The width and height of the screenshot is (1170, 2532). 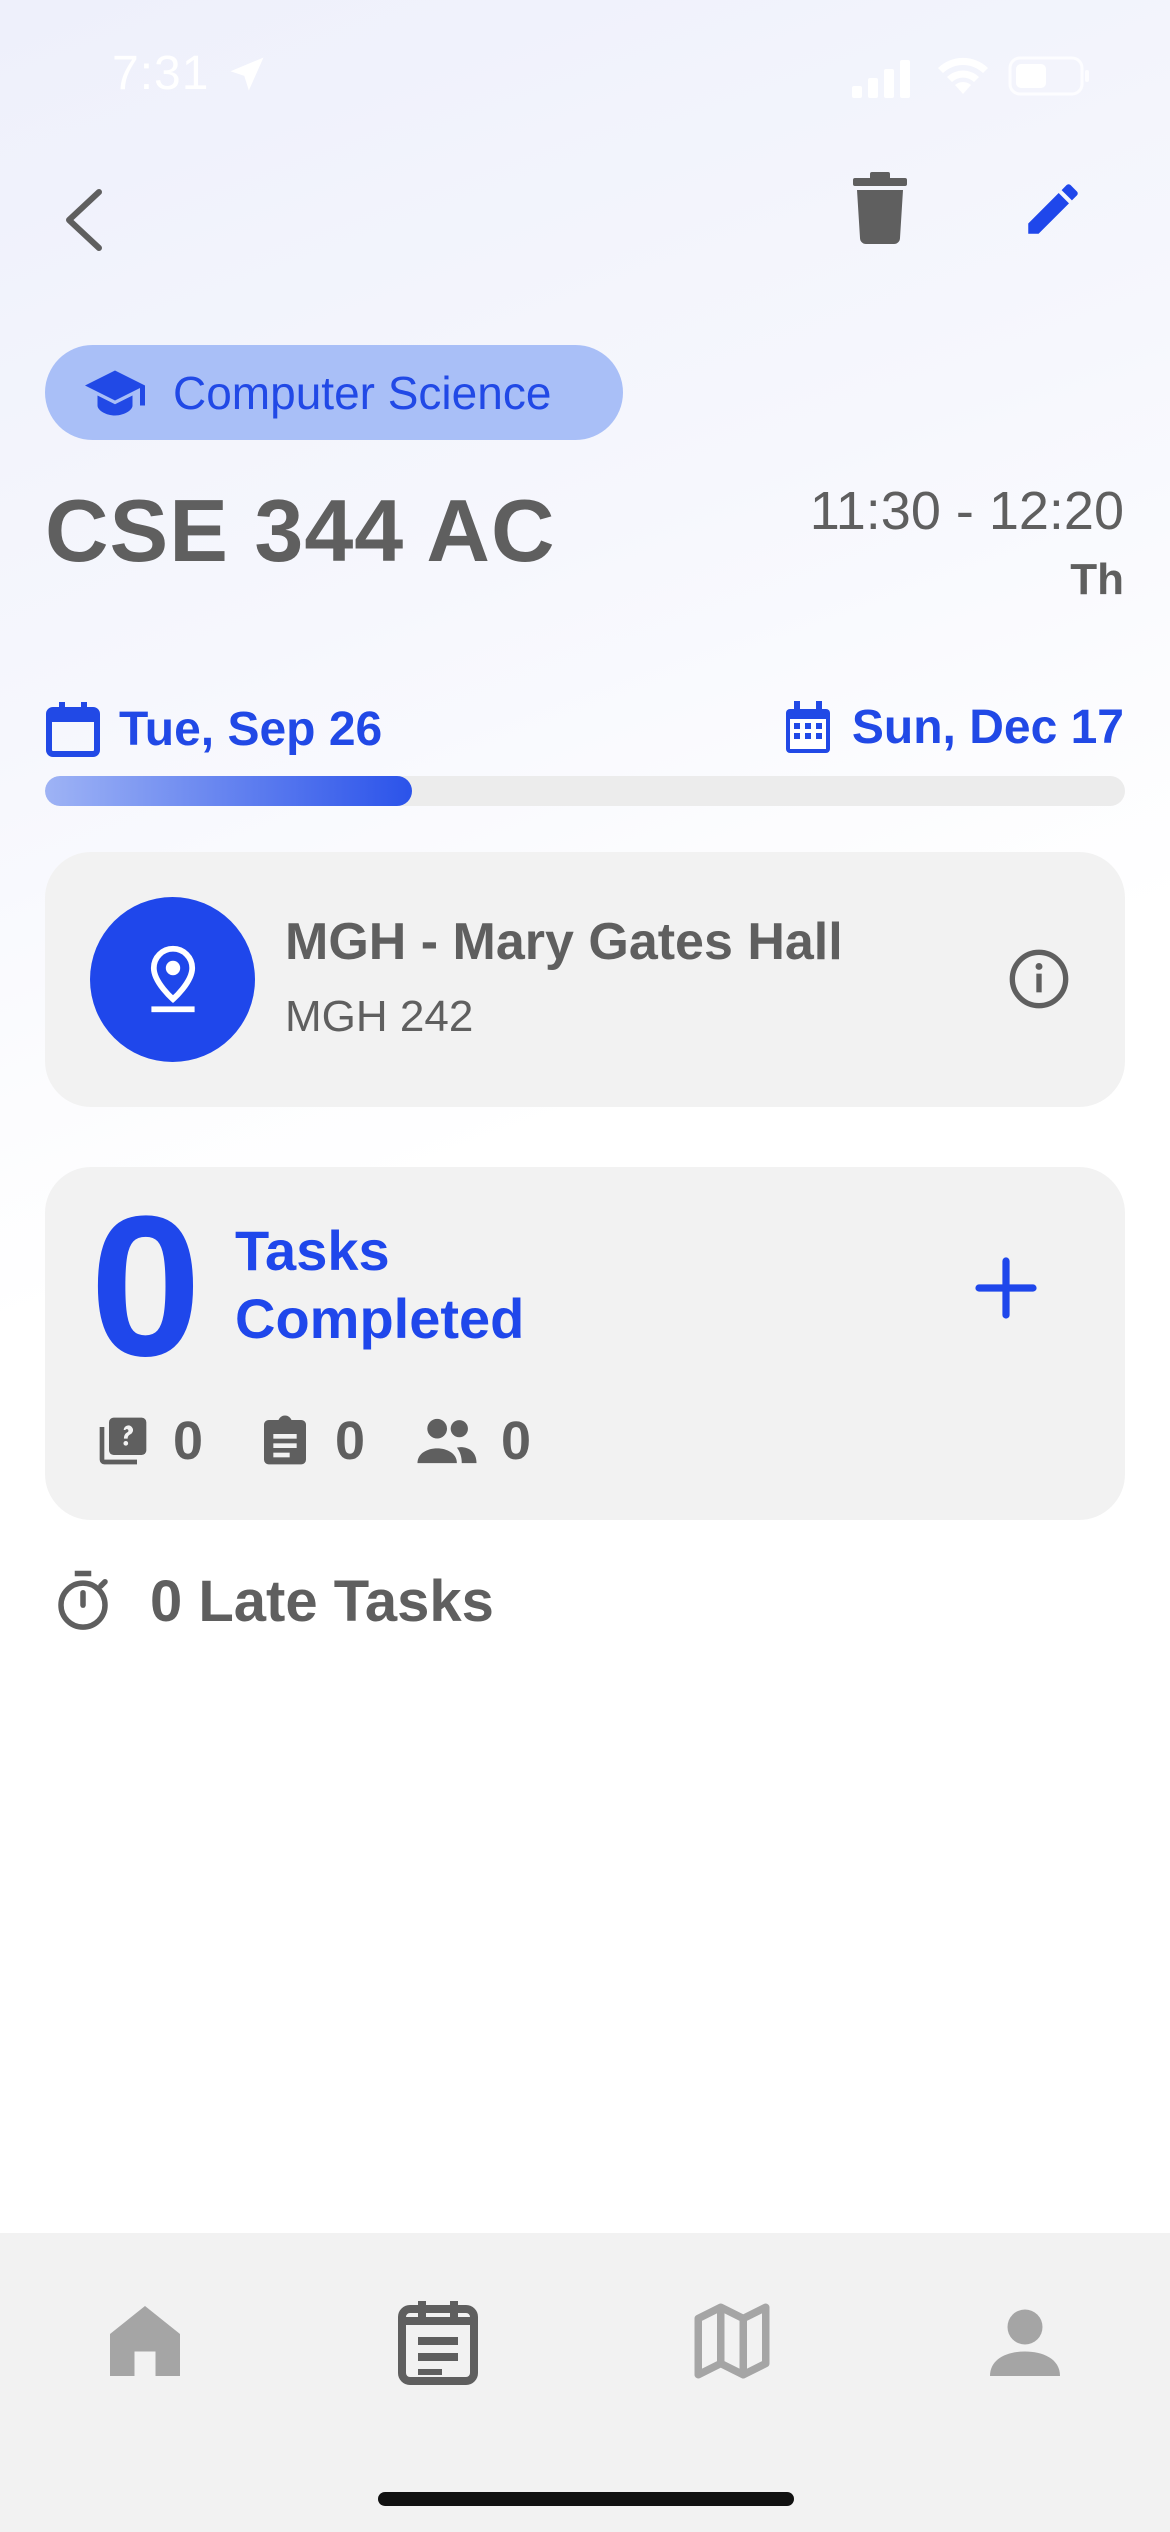 I want to click on clipboard-icon, so click(x=285, y=1440).